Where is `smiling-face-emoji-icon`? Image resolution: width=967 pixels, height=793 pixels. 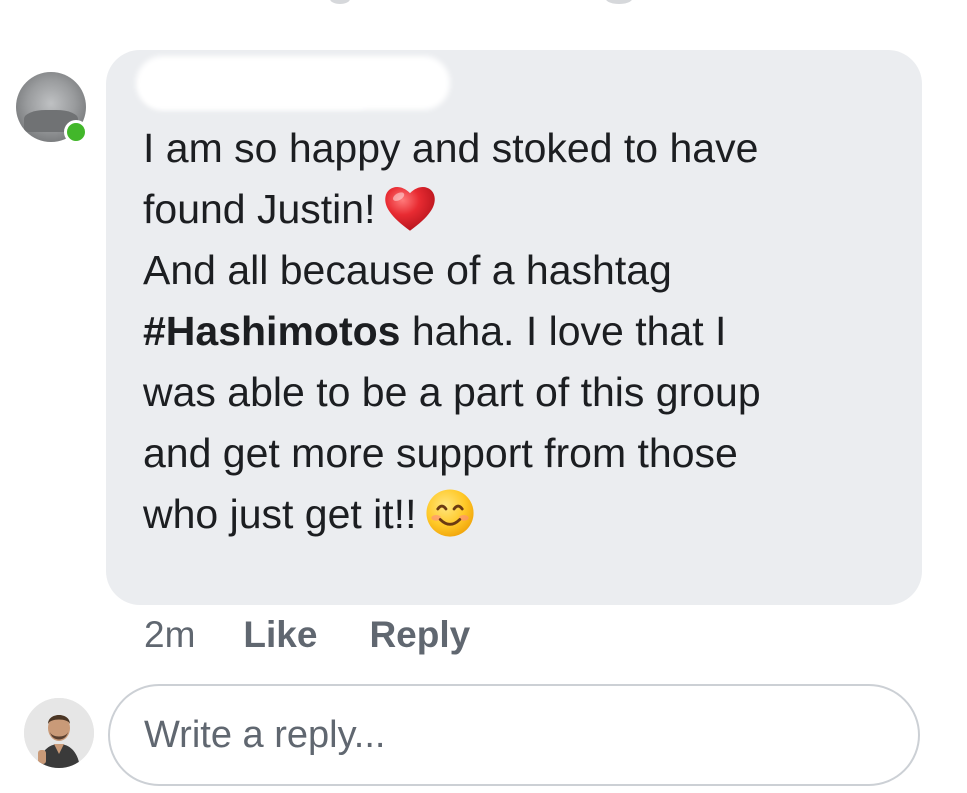
smiling-face-emoji-icon is located at coordinates (450, 513).